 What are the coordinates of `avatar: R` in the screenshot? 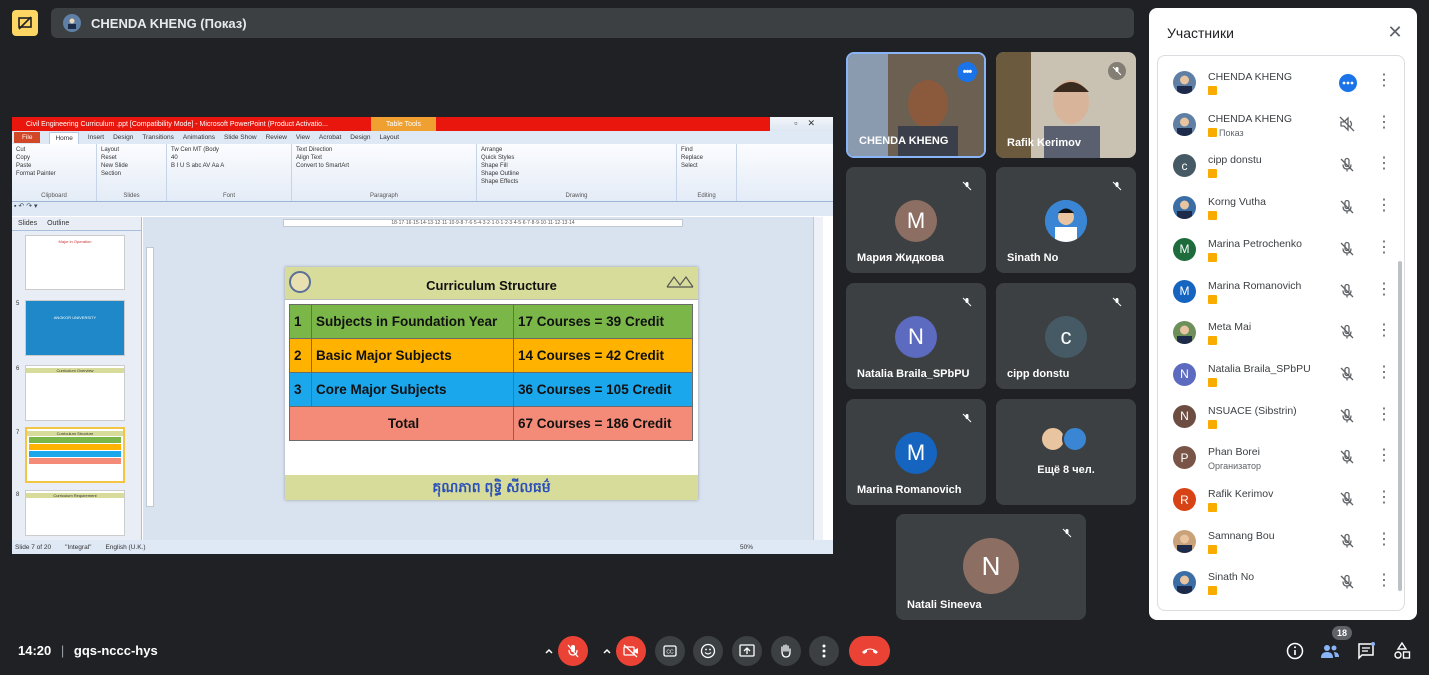 It's located at (1184, 499).